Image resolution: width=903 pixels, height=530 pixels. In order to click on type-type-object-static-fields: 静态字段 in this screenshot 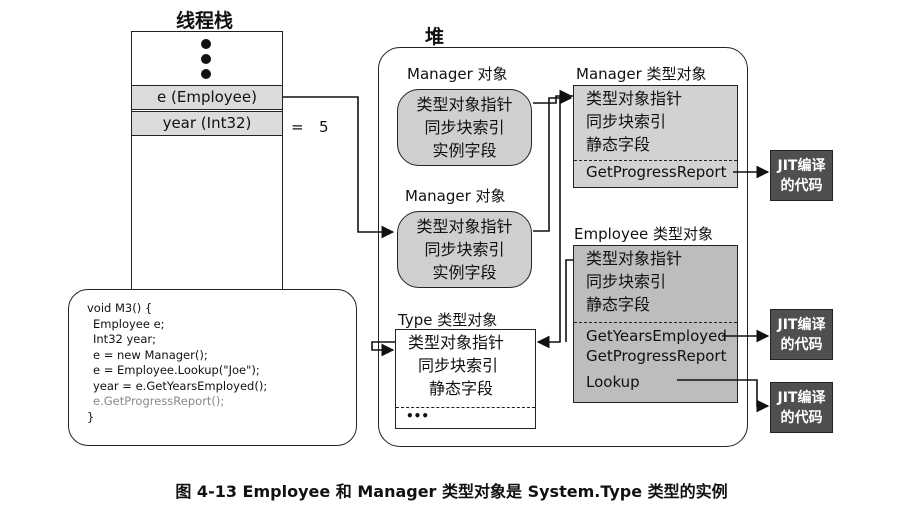, I will do `click(461, 388)`.